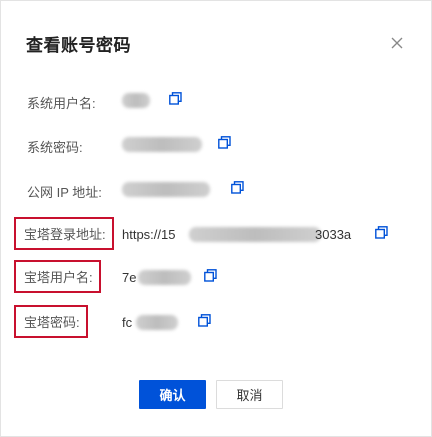  What do you see at coordinates (78, 45) in the screenshot?
I see `dialog-title: 查看账号密码` at bounding box center [78, 45].